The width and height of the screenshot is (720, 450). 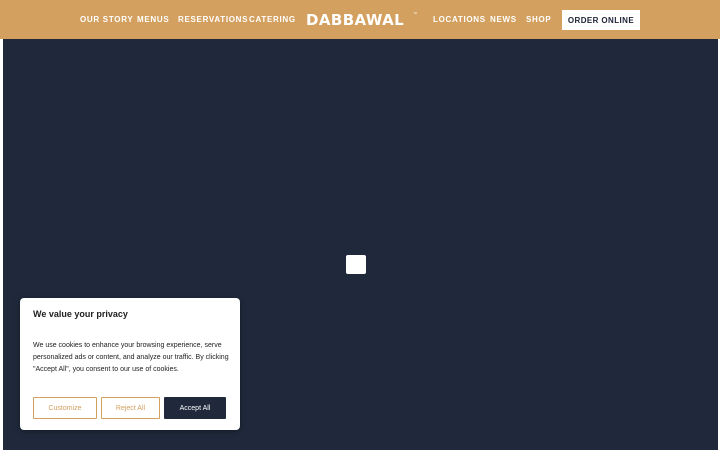 I want to click on nav-link-shop: SHOP, so click(x=538, y=20).